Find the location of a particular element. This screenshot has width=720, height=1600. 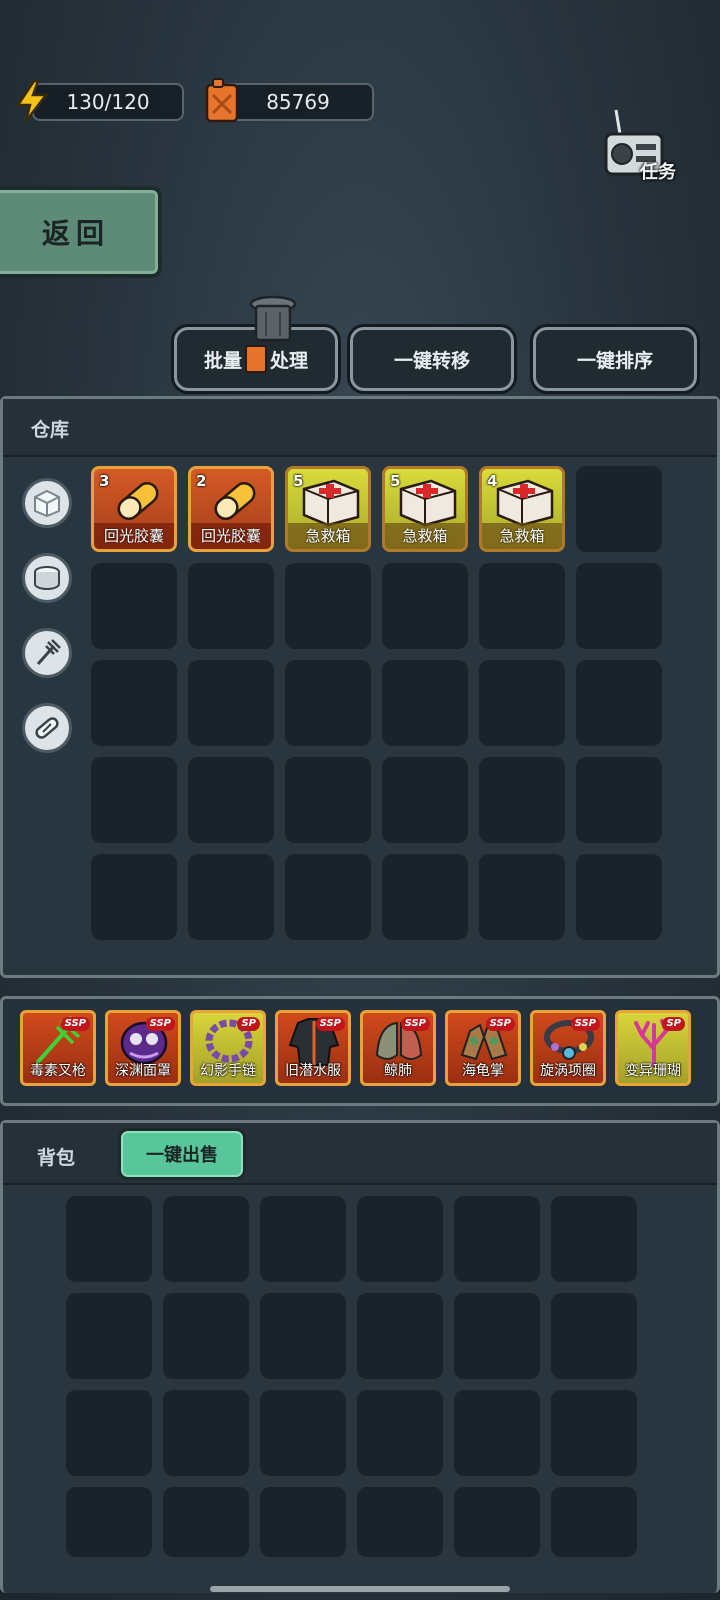

warehouse-item: 2 回光胶囊 is located at coordinates (231, 509).